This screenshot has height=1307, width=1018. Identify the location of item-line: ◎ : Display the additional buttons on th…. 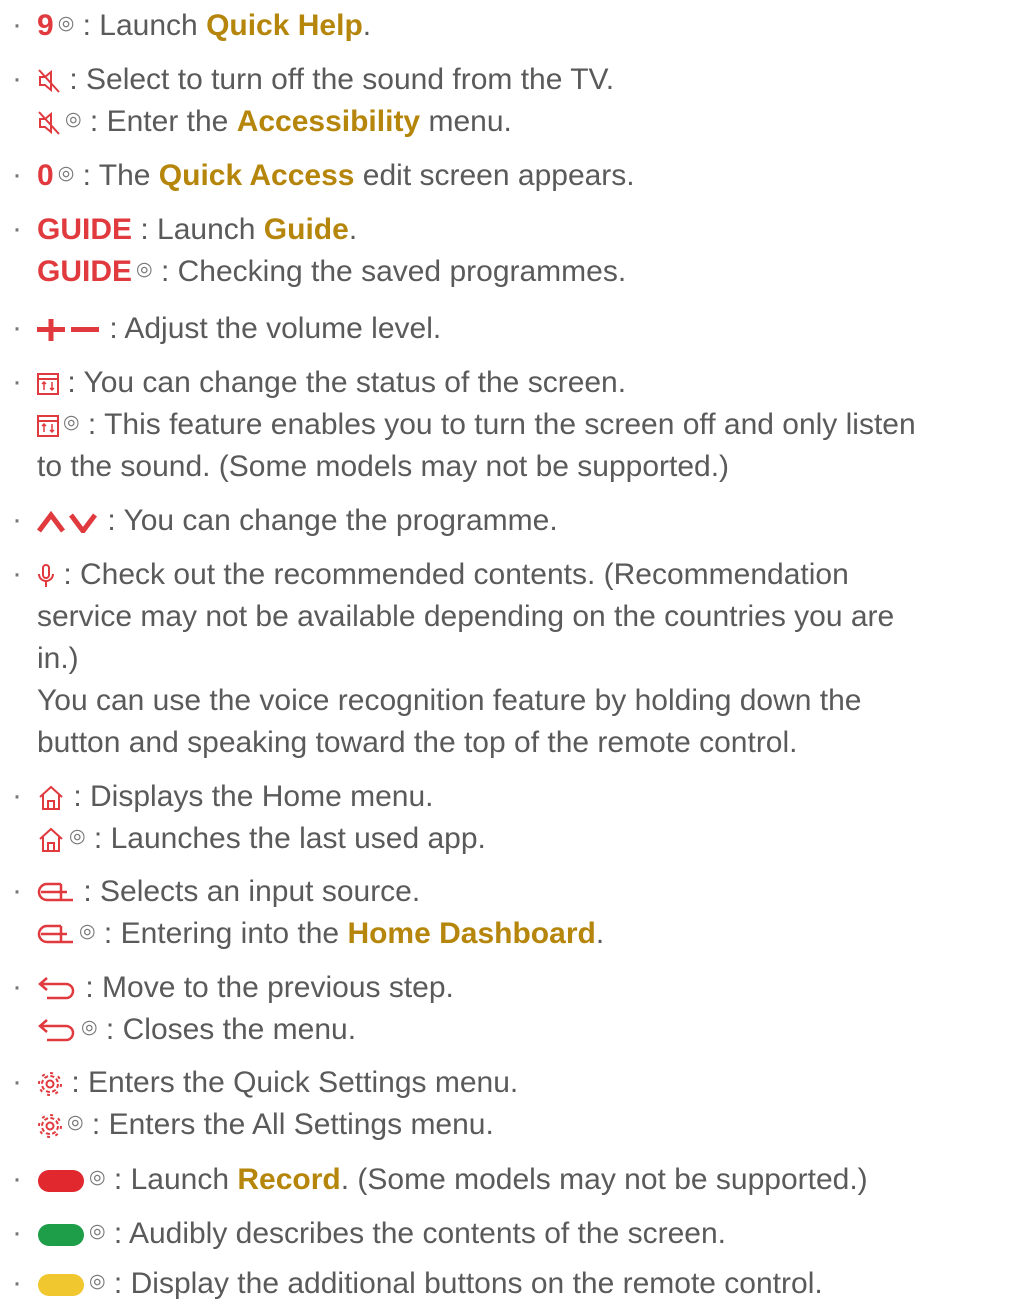
(430, 1284).